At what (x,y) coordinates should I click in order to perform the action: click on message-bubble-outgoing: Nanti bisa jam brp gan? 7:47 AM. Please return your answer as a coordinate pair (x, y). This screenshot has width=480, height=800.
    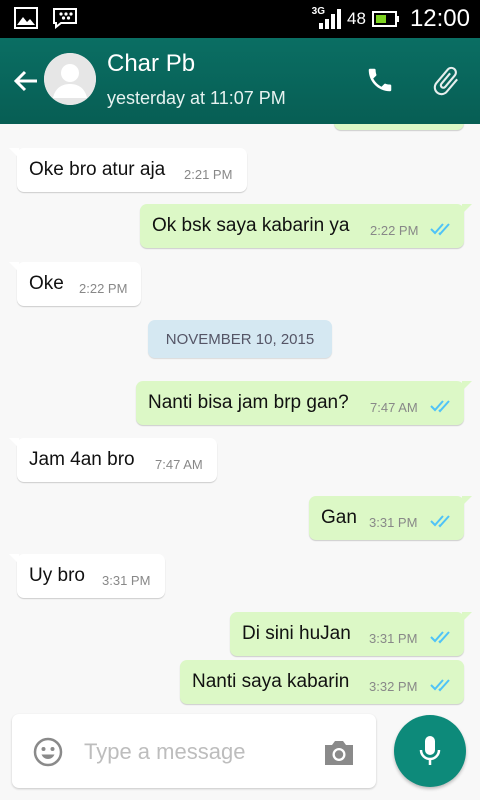
    Looking at the image, I should click on (304, 403).